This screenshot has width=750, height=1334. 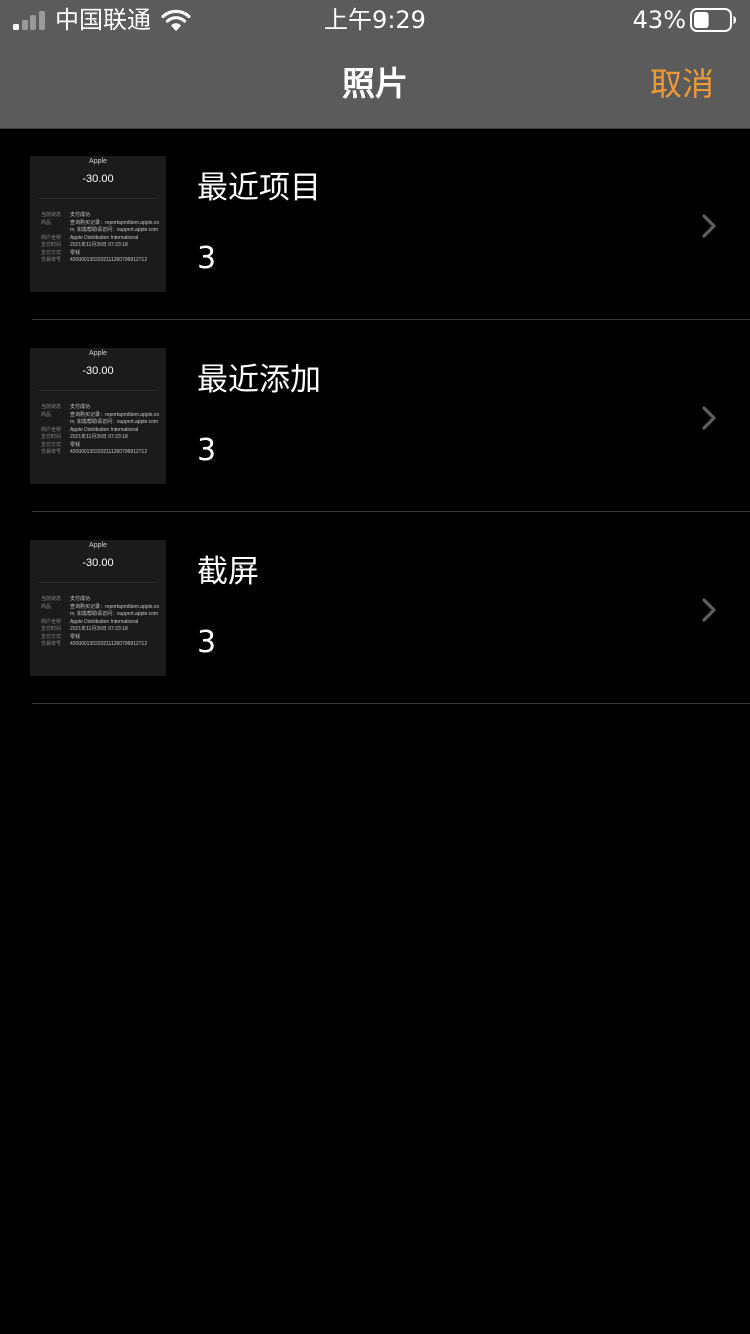 I want to click on battery-level-fill, so click(x=701, y=20).